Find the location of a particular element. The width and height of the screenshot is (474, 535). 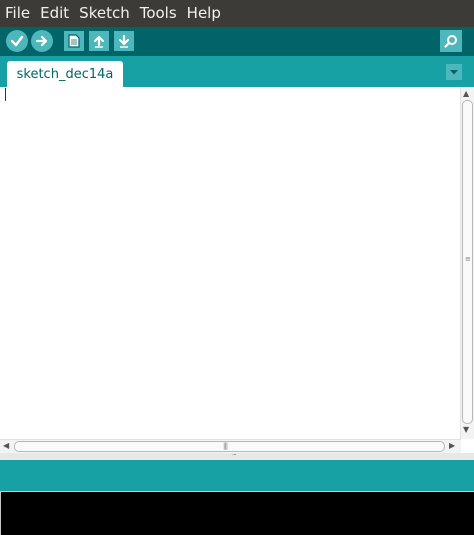

open-button is located at coordinates (99, 41).